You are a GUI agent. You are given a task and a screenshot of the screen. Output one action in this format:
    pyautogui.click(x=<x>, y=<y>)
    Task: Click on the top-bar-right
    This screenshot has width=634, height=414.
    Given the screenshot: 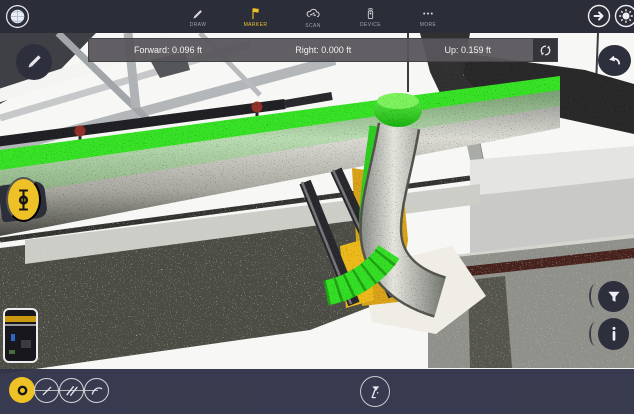 What is the action you would take?
    pyautogui.click(x=610, y=16)
    